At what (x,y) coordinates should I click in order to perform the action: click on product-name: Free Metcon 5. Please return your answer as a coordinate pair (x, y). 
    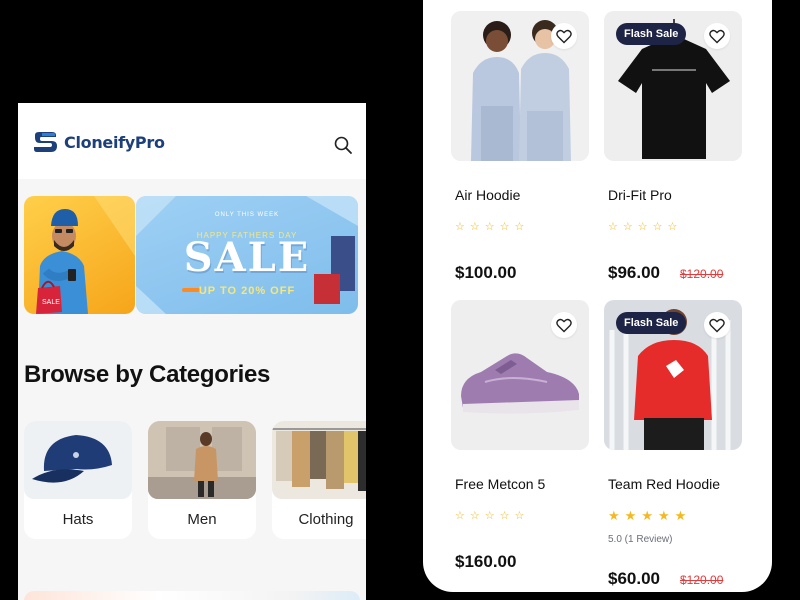
    Looking at the image, I should click on (500, 484).